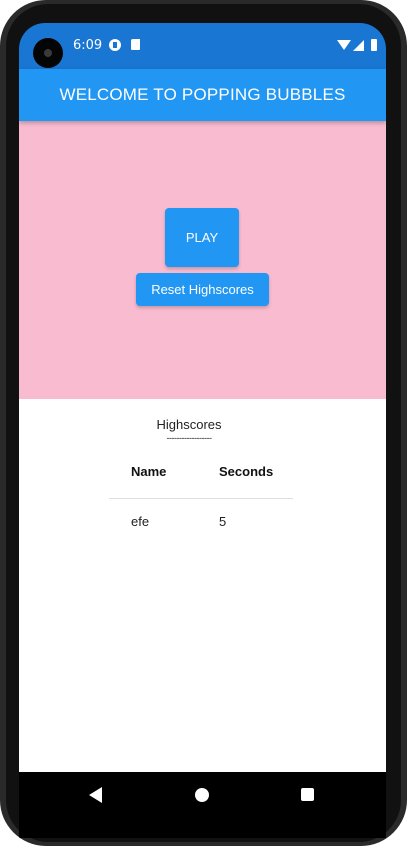 The width and height of the screenshot is (407, 846). I want to click on home-icon, so click(202, 795).